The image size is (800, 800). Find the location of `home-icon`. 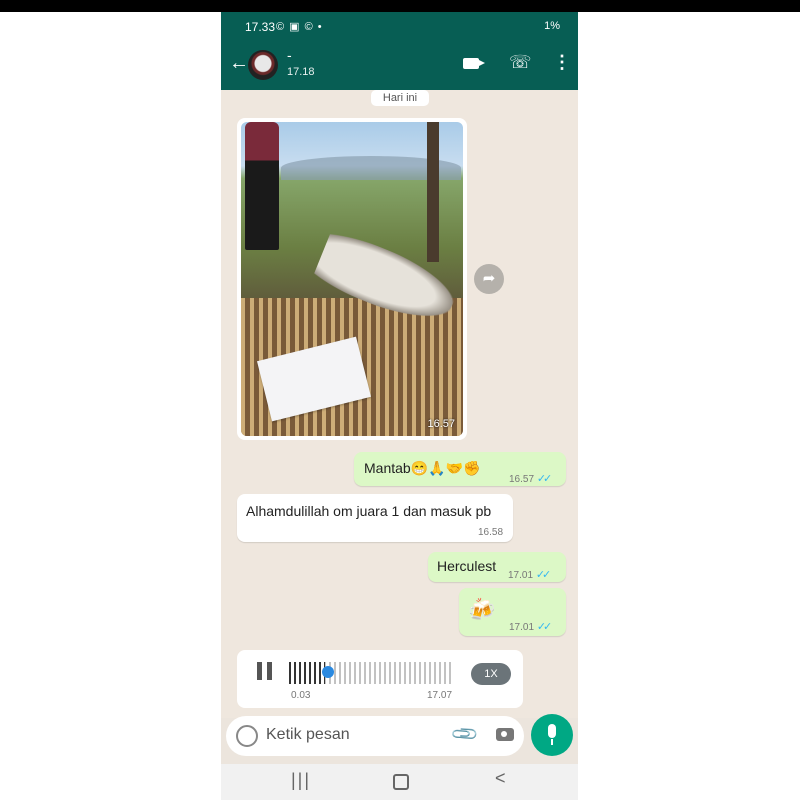

home-icon is located at coordinates (401, 782).